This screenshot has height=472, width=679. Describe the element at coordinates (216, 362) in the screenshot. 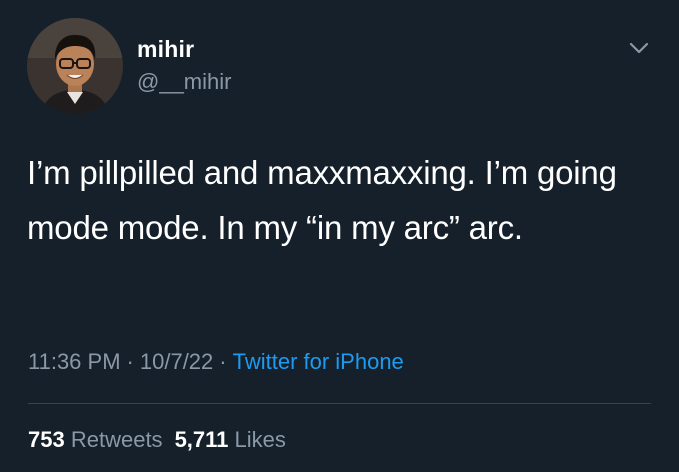

I see `tweet-meta: 11:36 PM · 10/7/22 · Twitter for iPhone` at that location.